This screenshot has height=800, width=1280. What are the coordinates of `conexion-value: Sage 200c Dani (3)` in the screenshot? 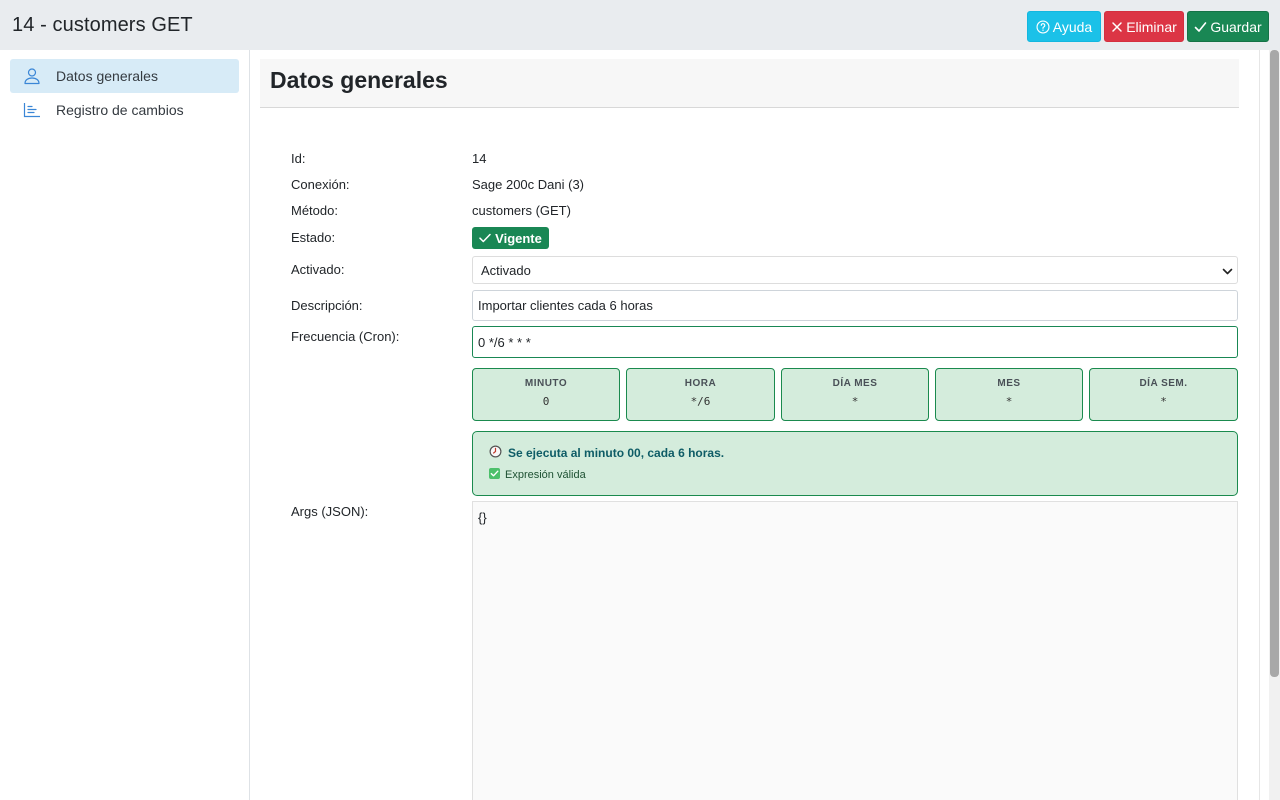 It's located at (528, 184).